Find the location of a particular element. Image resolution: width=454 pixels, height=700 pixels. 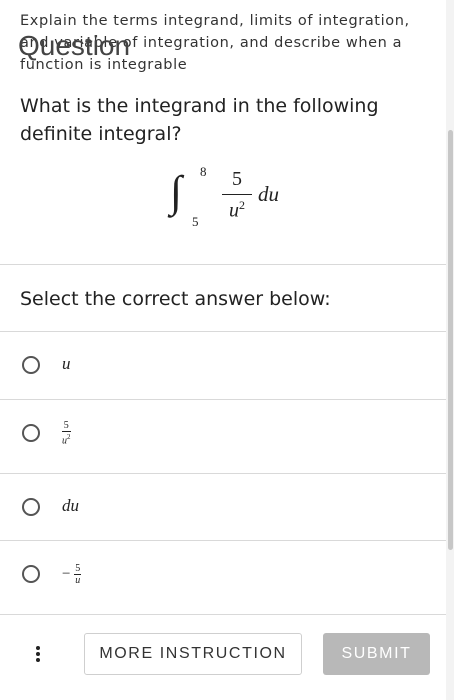

definite-integral: ∫ 8 5 5 u2 du is located at coordinates (240, 197).